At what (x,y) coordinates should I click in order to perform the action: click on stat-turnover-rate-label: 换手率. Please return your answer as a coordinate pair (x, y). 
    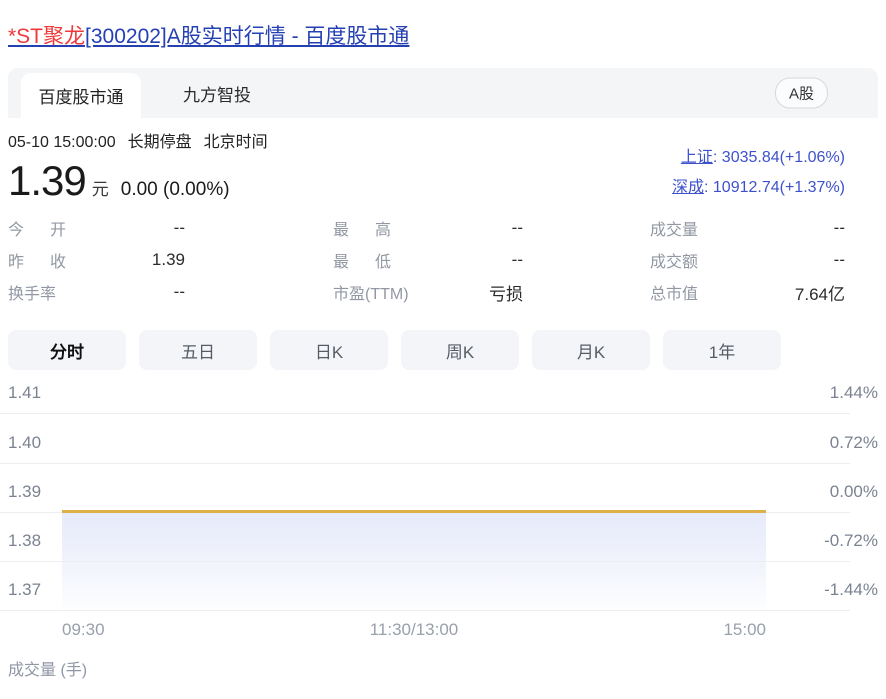
    Looking at the image, I should click on (32, 294).